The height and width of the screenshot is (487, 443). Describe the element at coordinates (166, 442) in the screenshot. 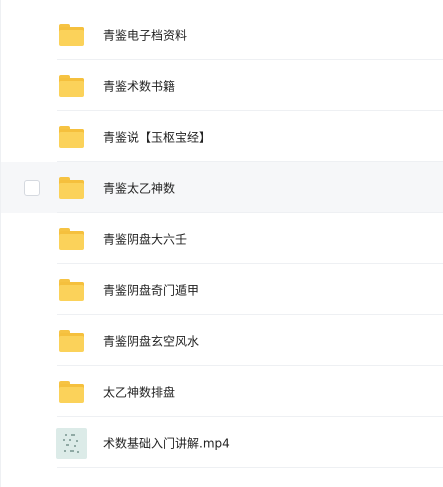

I see `file-name: 术数基础入门讲解.mp4` at that location.